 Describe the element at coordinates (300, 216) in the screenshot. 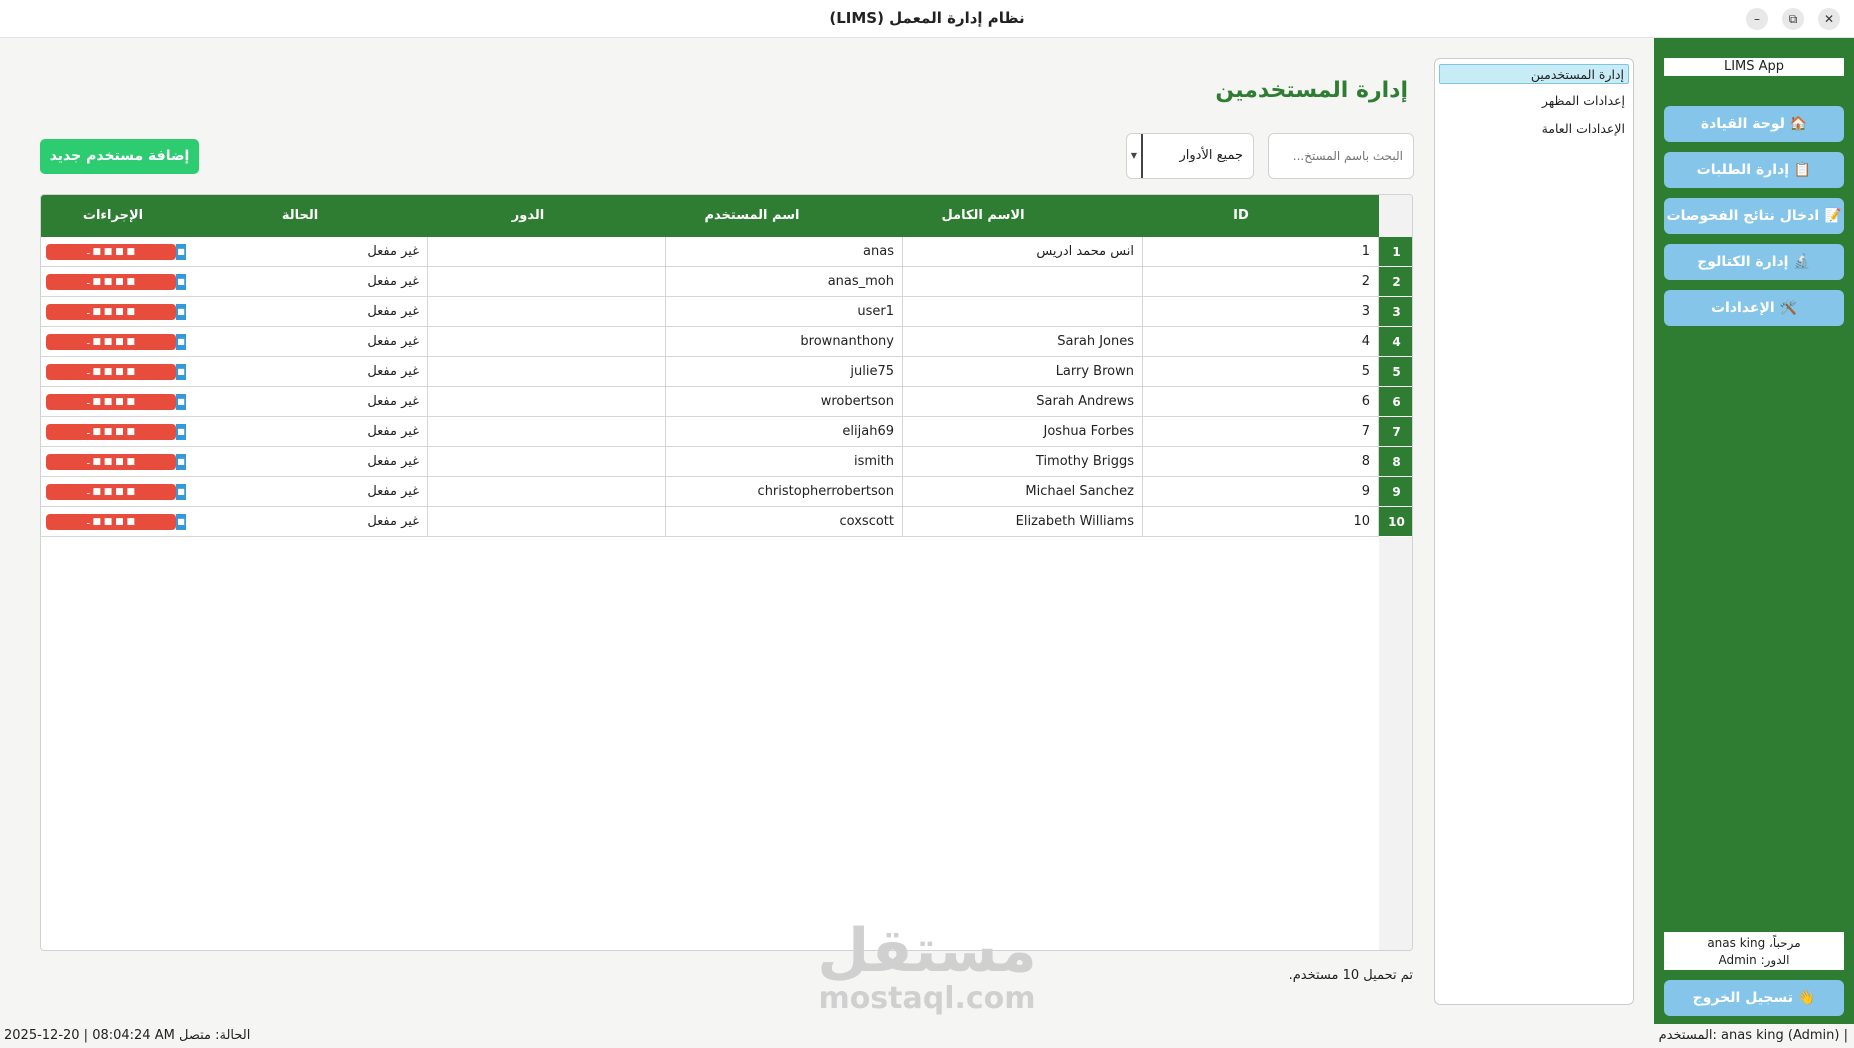

I see `header-status: الحالة` at that location.